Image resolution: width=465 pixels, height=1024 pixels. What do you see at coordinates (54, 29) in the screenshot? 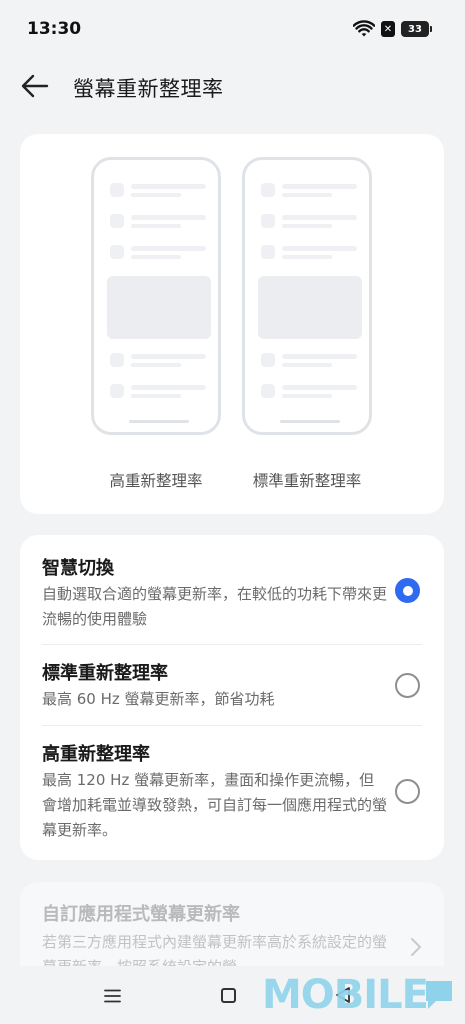
I see `status-time: 13:30` at bounding box center [54, 29].